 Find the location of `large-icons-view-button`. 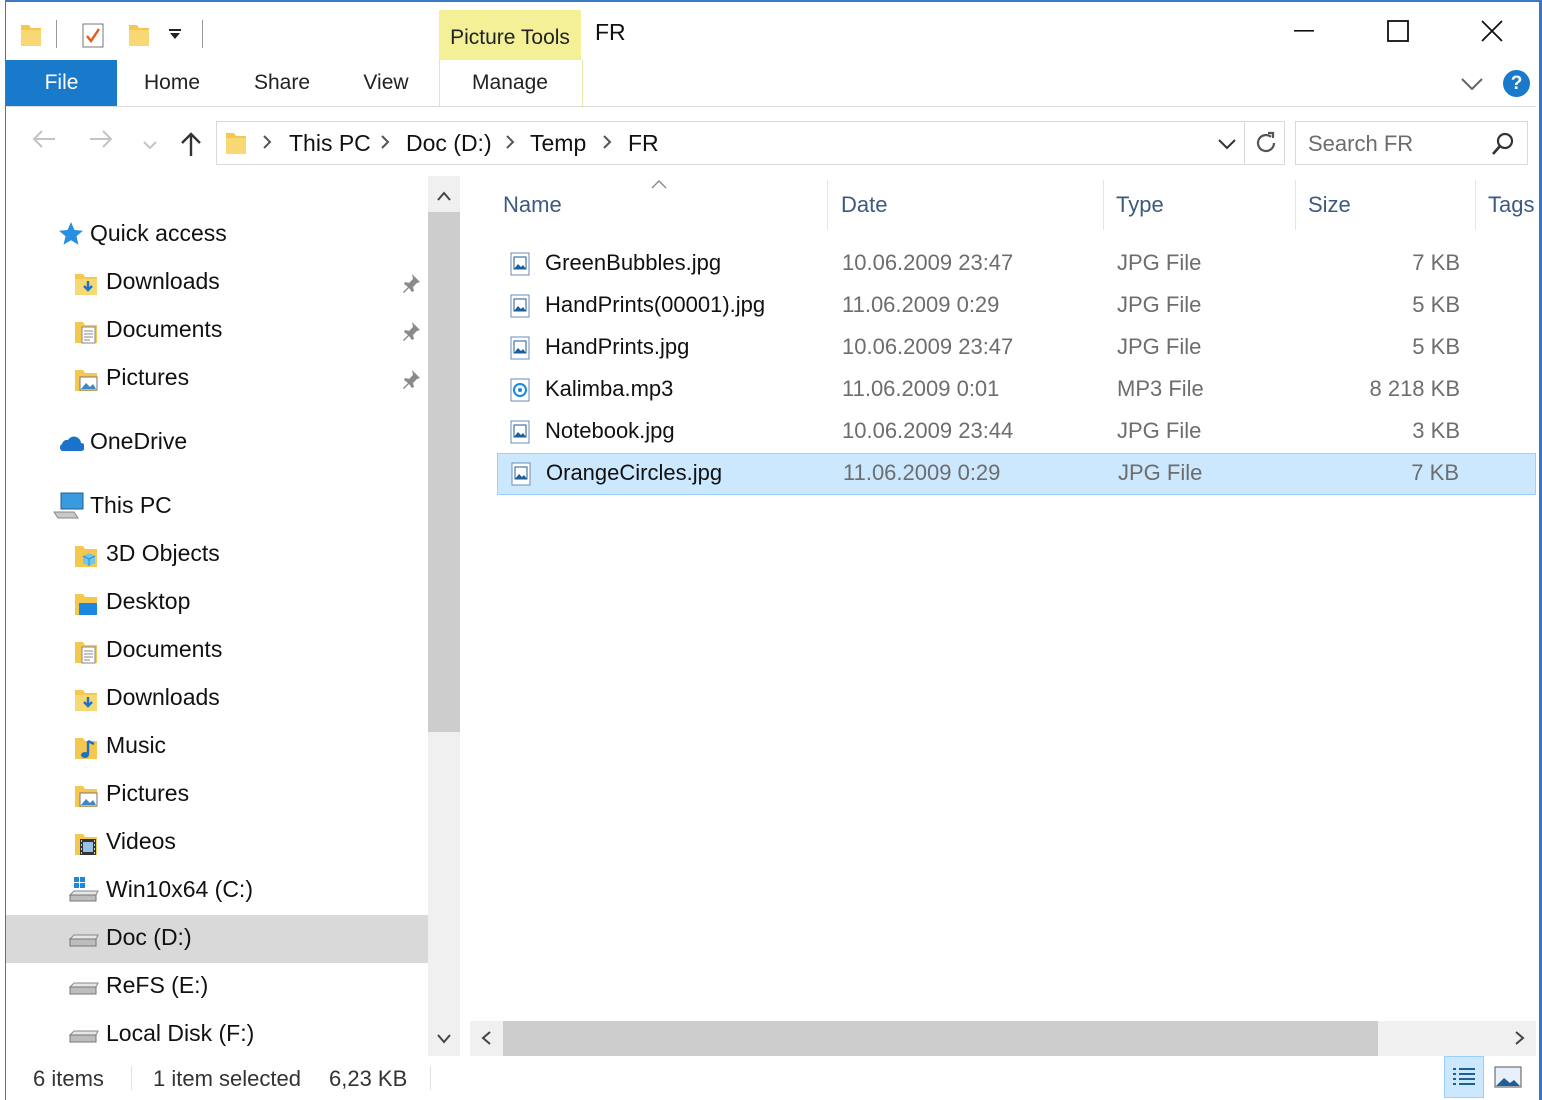

large-icons-view-button is located at coordinates (1508, 1077).